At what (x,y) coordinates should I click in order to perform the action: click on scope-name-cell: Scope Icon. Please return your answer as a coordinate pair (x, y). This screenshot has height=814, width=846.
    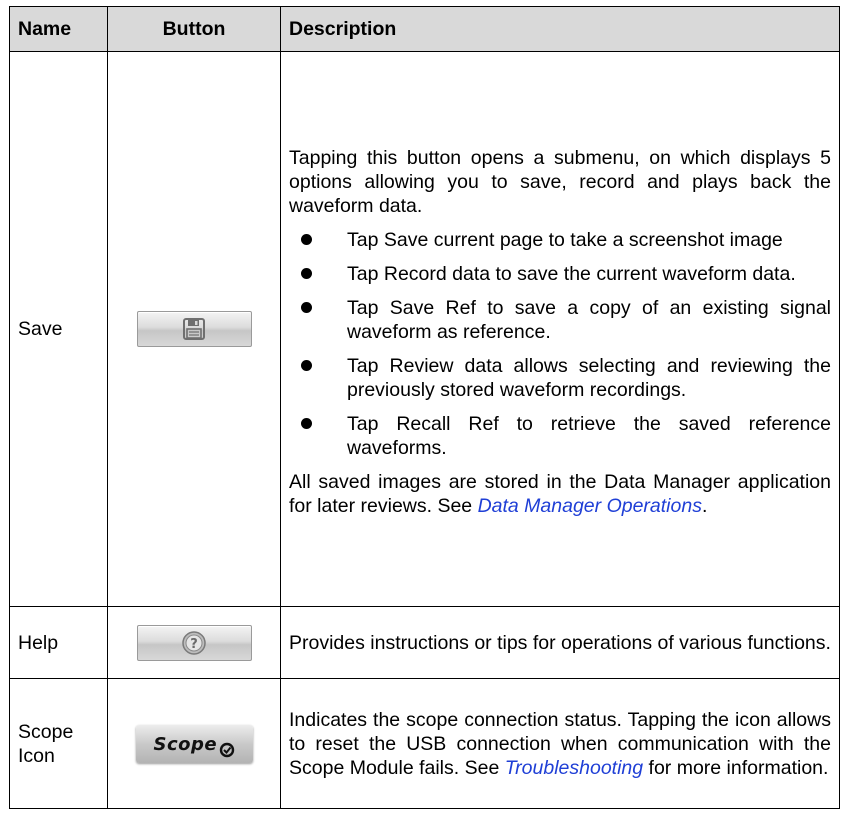
    Looking at the image, I should click on (58, 743).